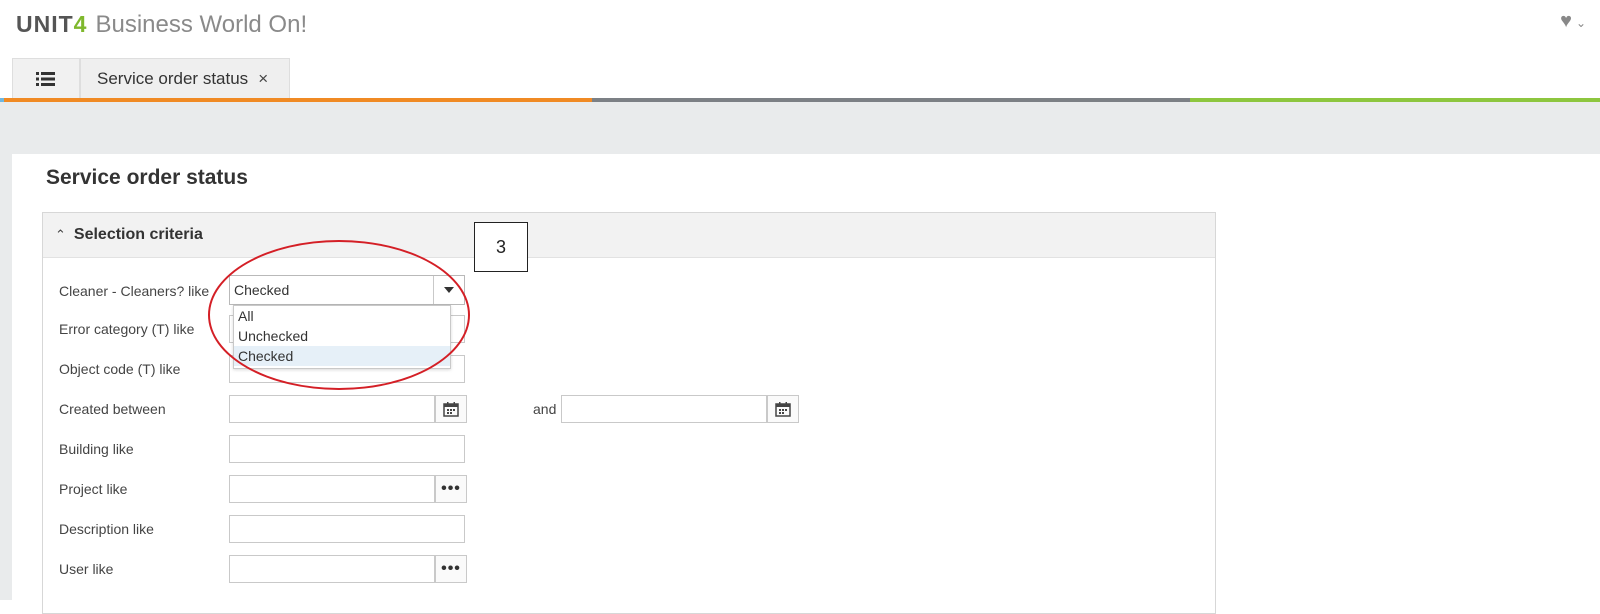 Image resolution: width=1600 pixels, height=614 pixels. I want to click on and-label: and, so click(545, 409).